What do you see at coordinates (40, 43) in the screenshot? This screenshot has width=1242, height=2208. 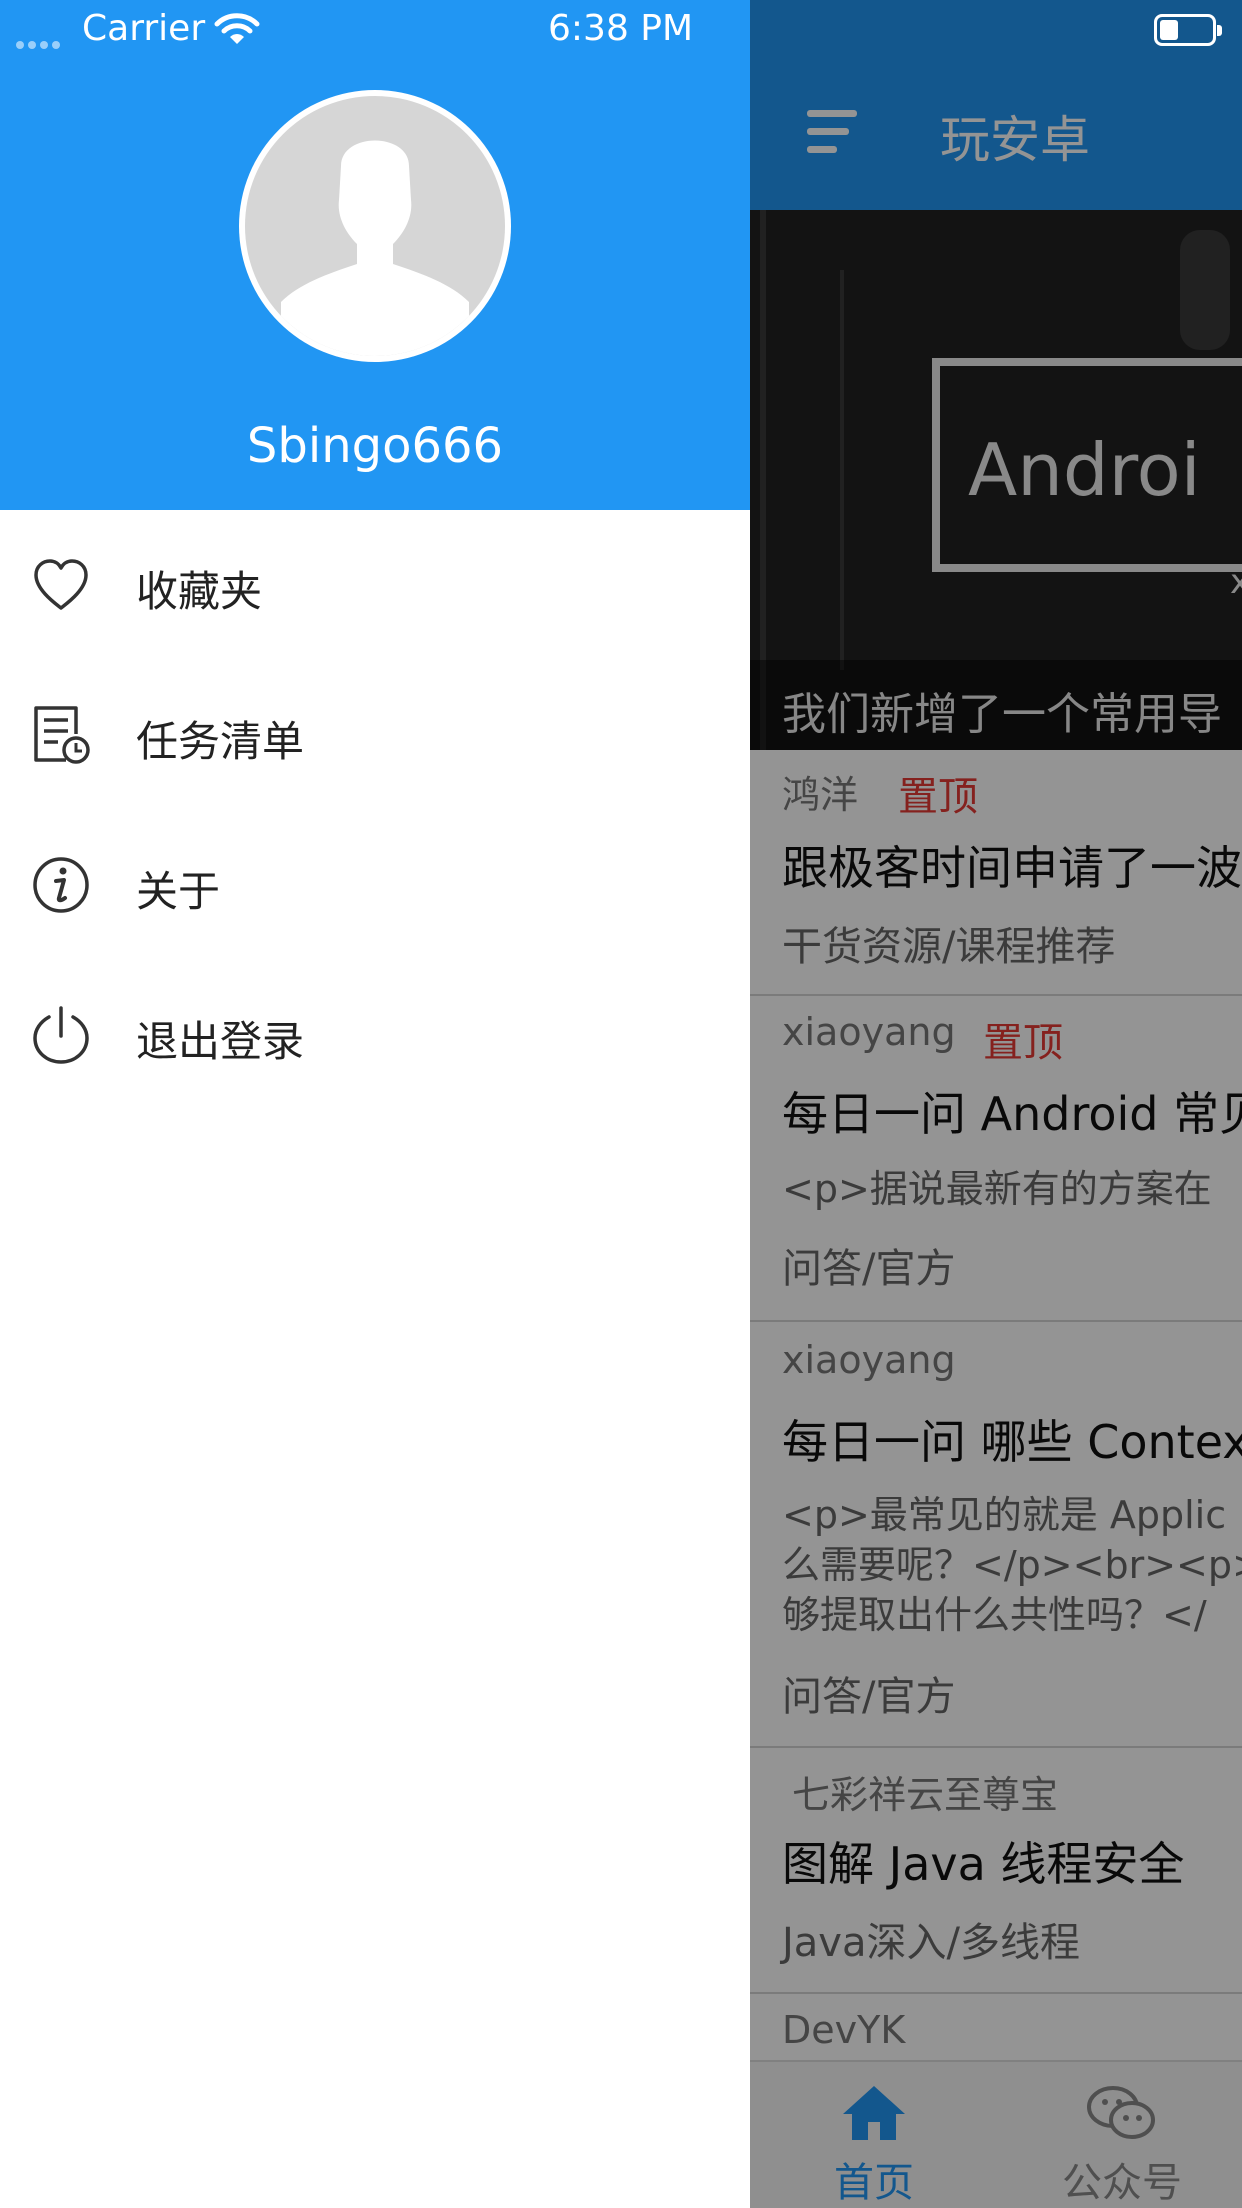 I see `signal-strength-icon` at bounding box center [40, 43].